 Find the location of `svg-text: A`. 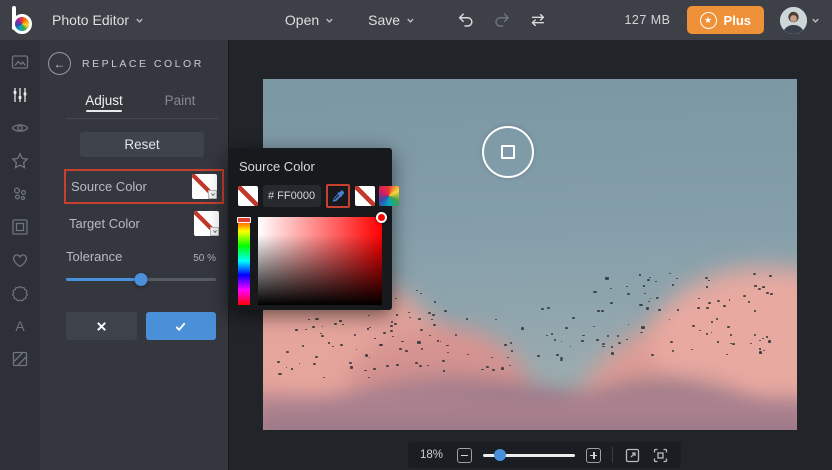

svg-text: A is located at coordinates (20, 326).